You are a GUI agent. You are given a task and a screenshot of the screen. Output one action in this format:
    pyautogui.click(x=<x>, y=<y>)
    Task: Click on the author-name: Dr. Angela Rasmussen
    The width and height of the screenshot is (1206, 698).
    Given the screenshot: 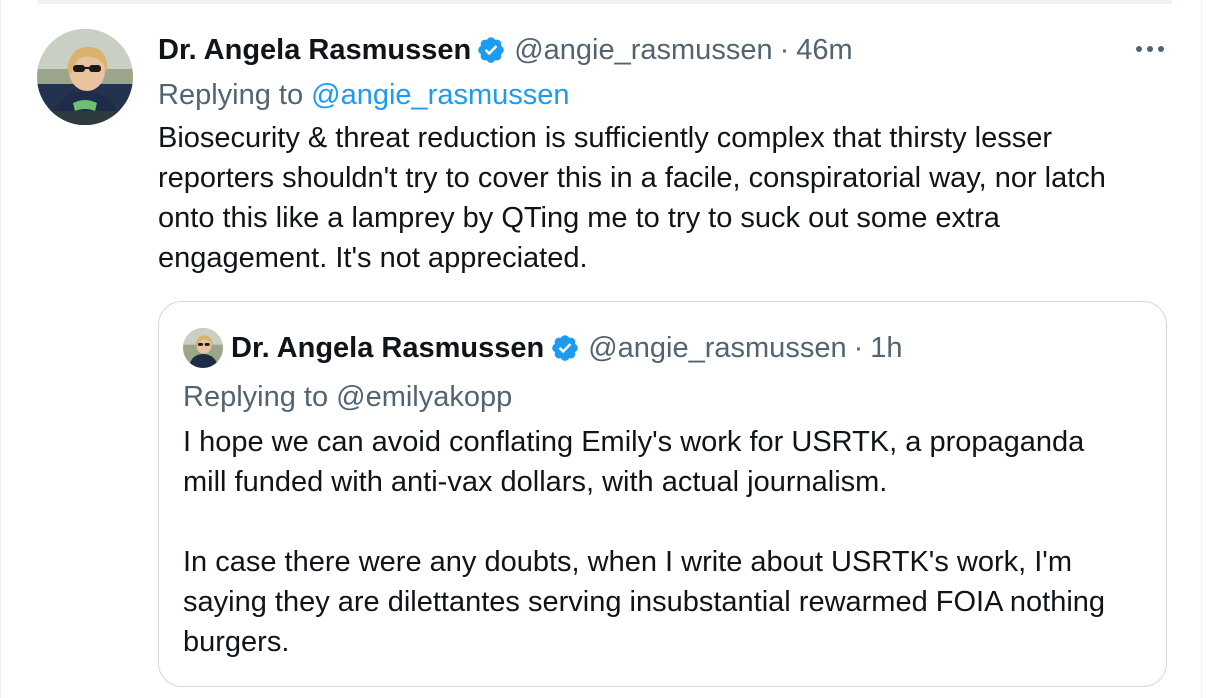 What is the action you would take?
    pyautogui.click(x=314, y=50)
    